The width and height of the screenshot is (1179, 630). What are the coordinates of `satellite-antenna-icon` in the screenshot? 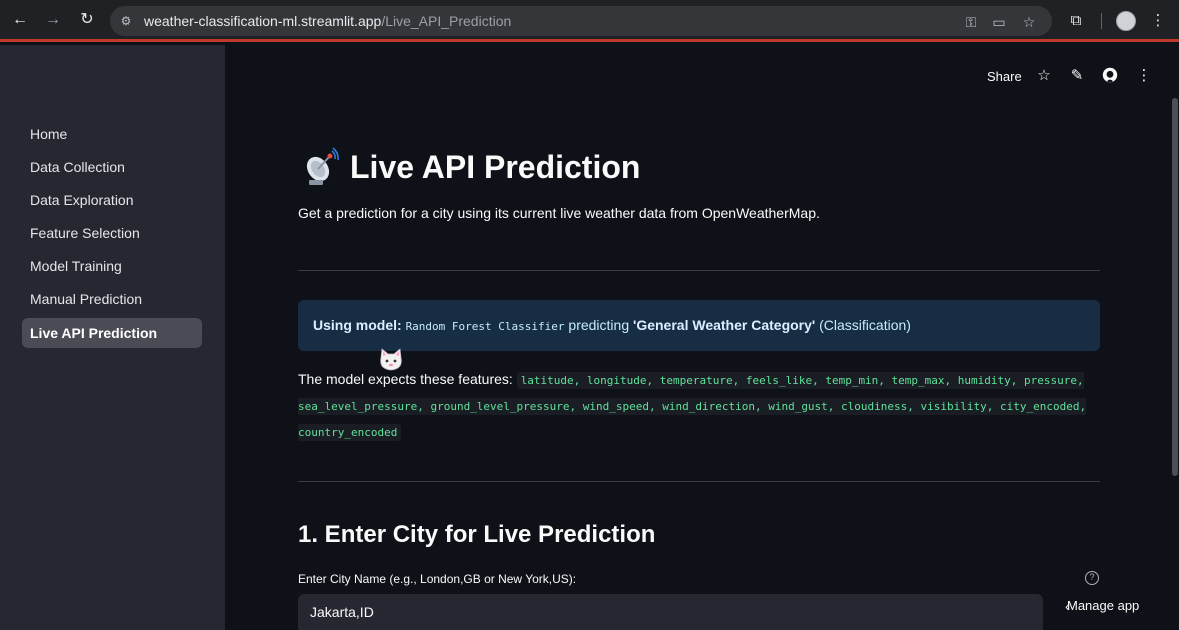 It's located at (321, 167).